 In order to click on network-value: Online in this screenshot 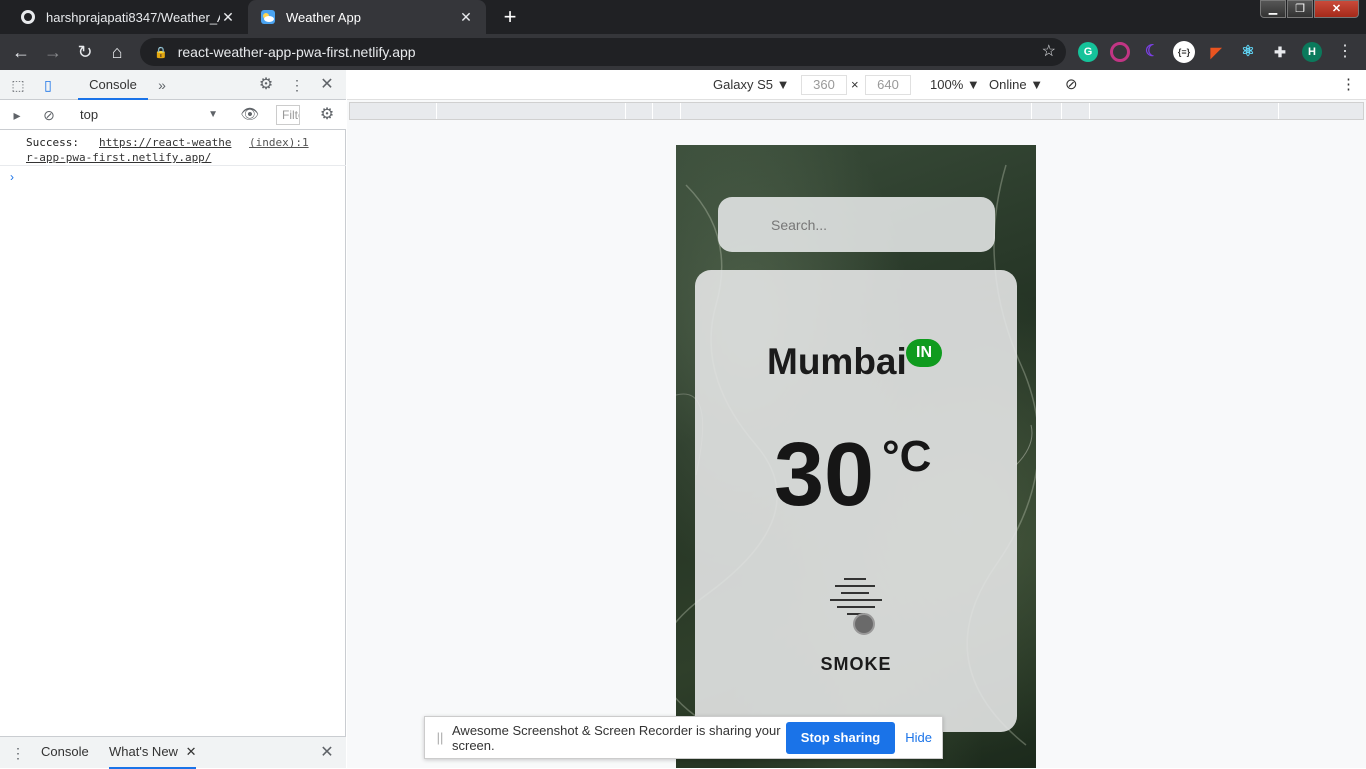, I will do `click(1008, 84)`.